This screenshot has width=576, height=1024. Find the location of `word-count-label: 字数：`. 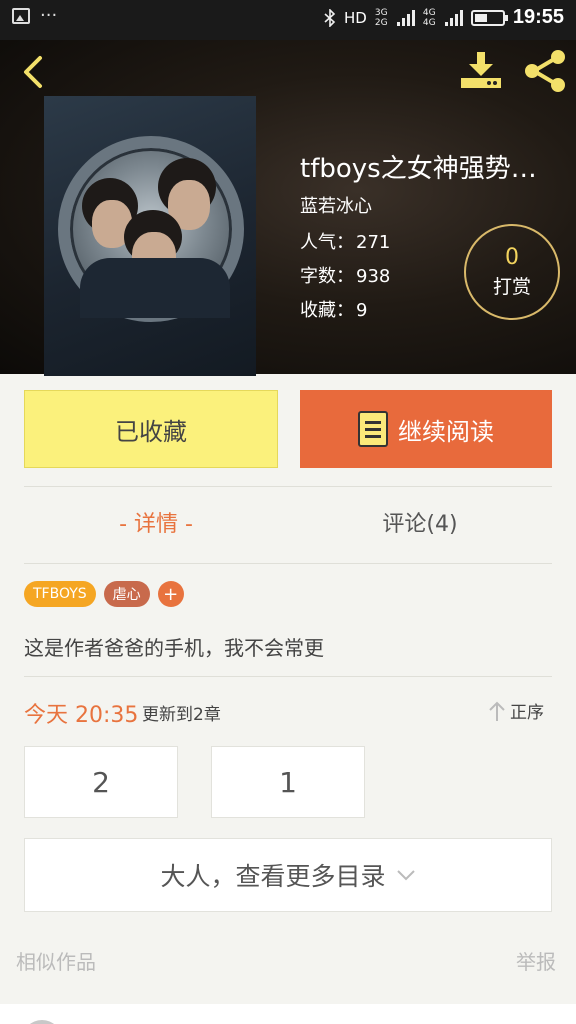

word-count-label: 字数： is located at coordinates (327, 276).